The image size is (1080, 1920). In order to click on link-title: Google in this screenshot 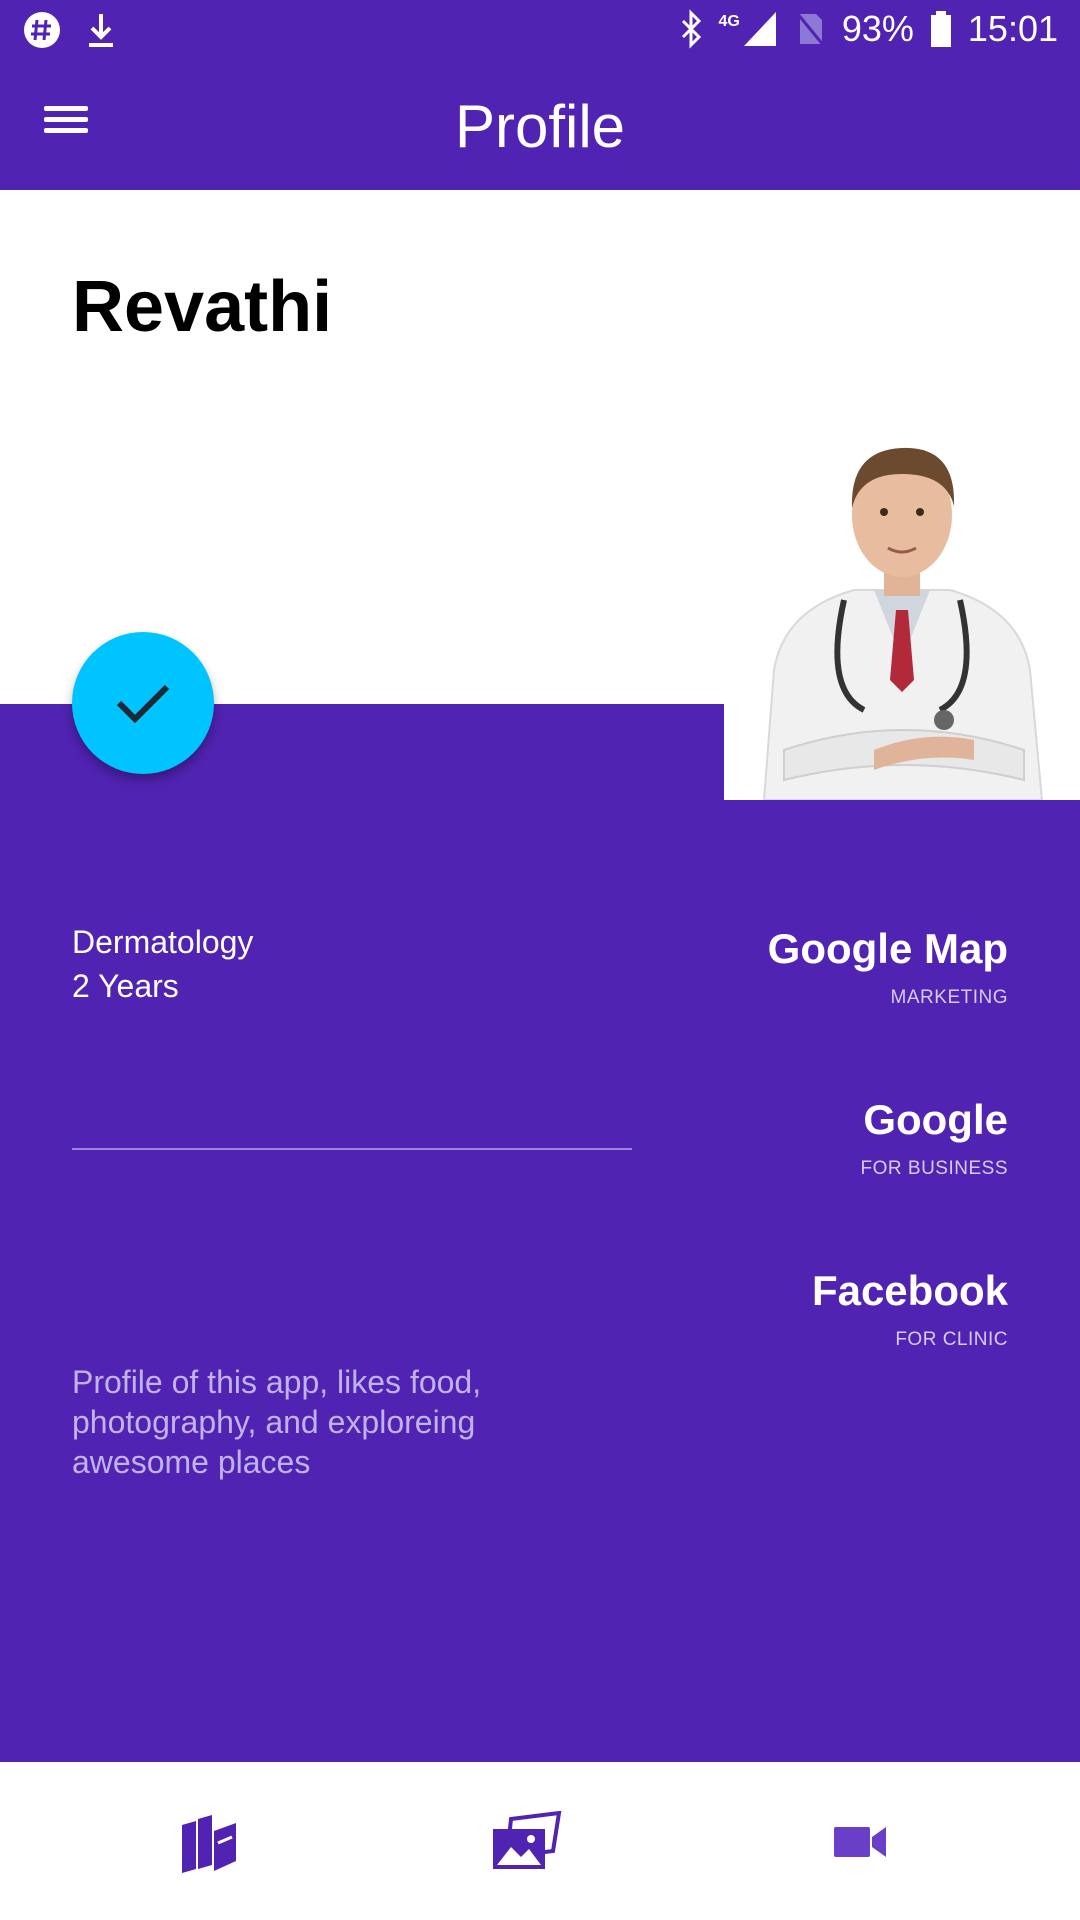, I will do `click(935, 1119)`.